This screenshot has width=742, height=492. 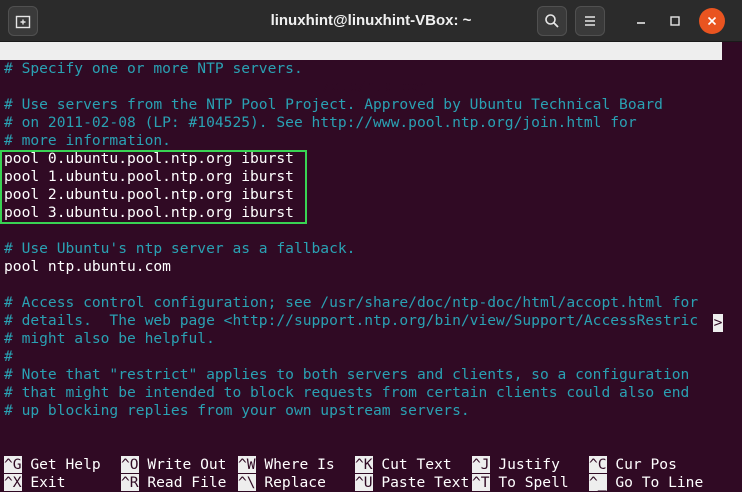 I want to click on maximize-button, so click(x=675, y=21).